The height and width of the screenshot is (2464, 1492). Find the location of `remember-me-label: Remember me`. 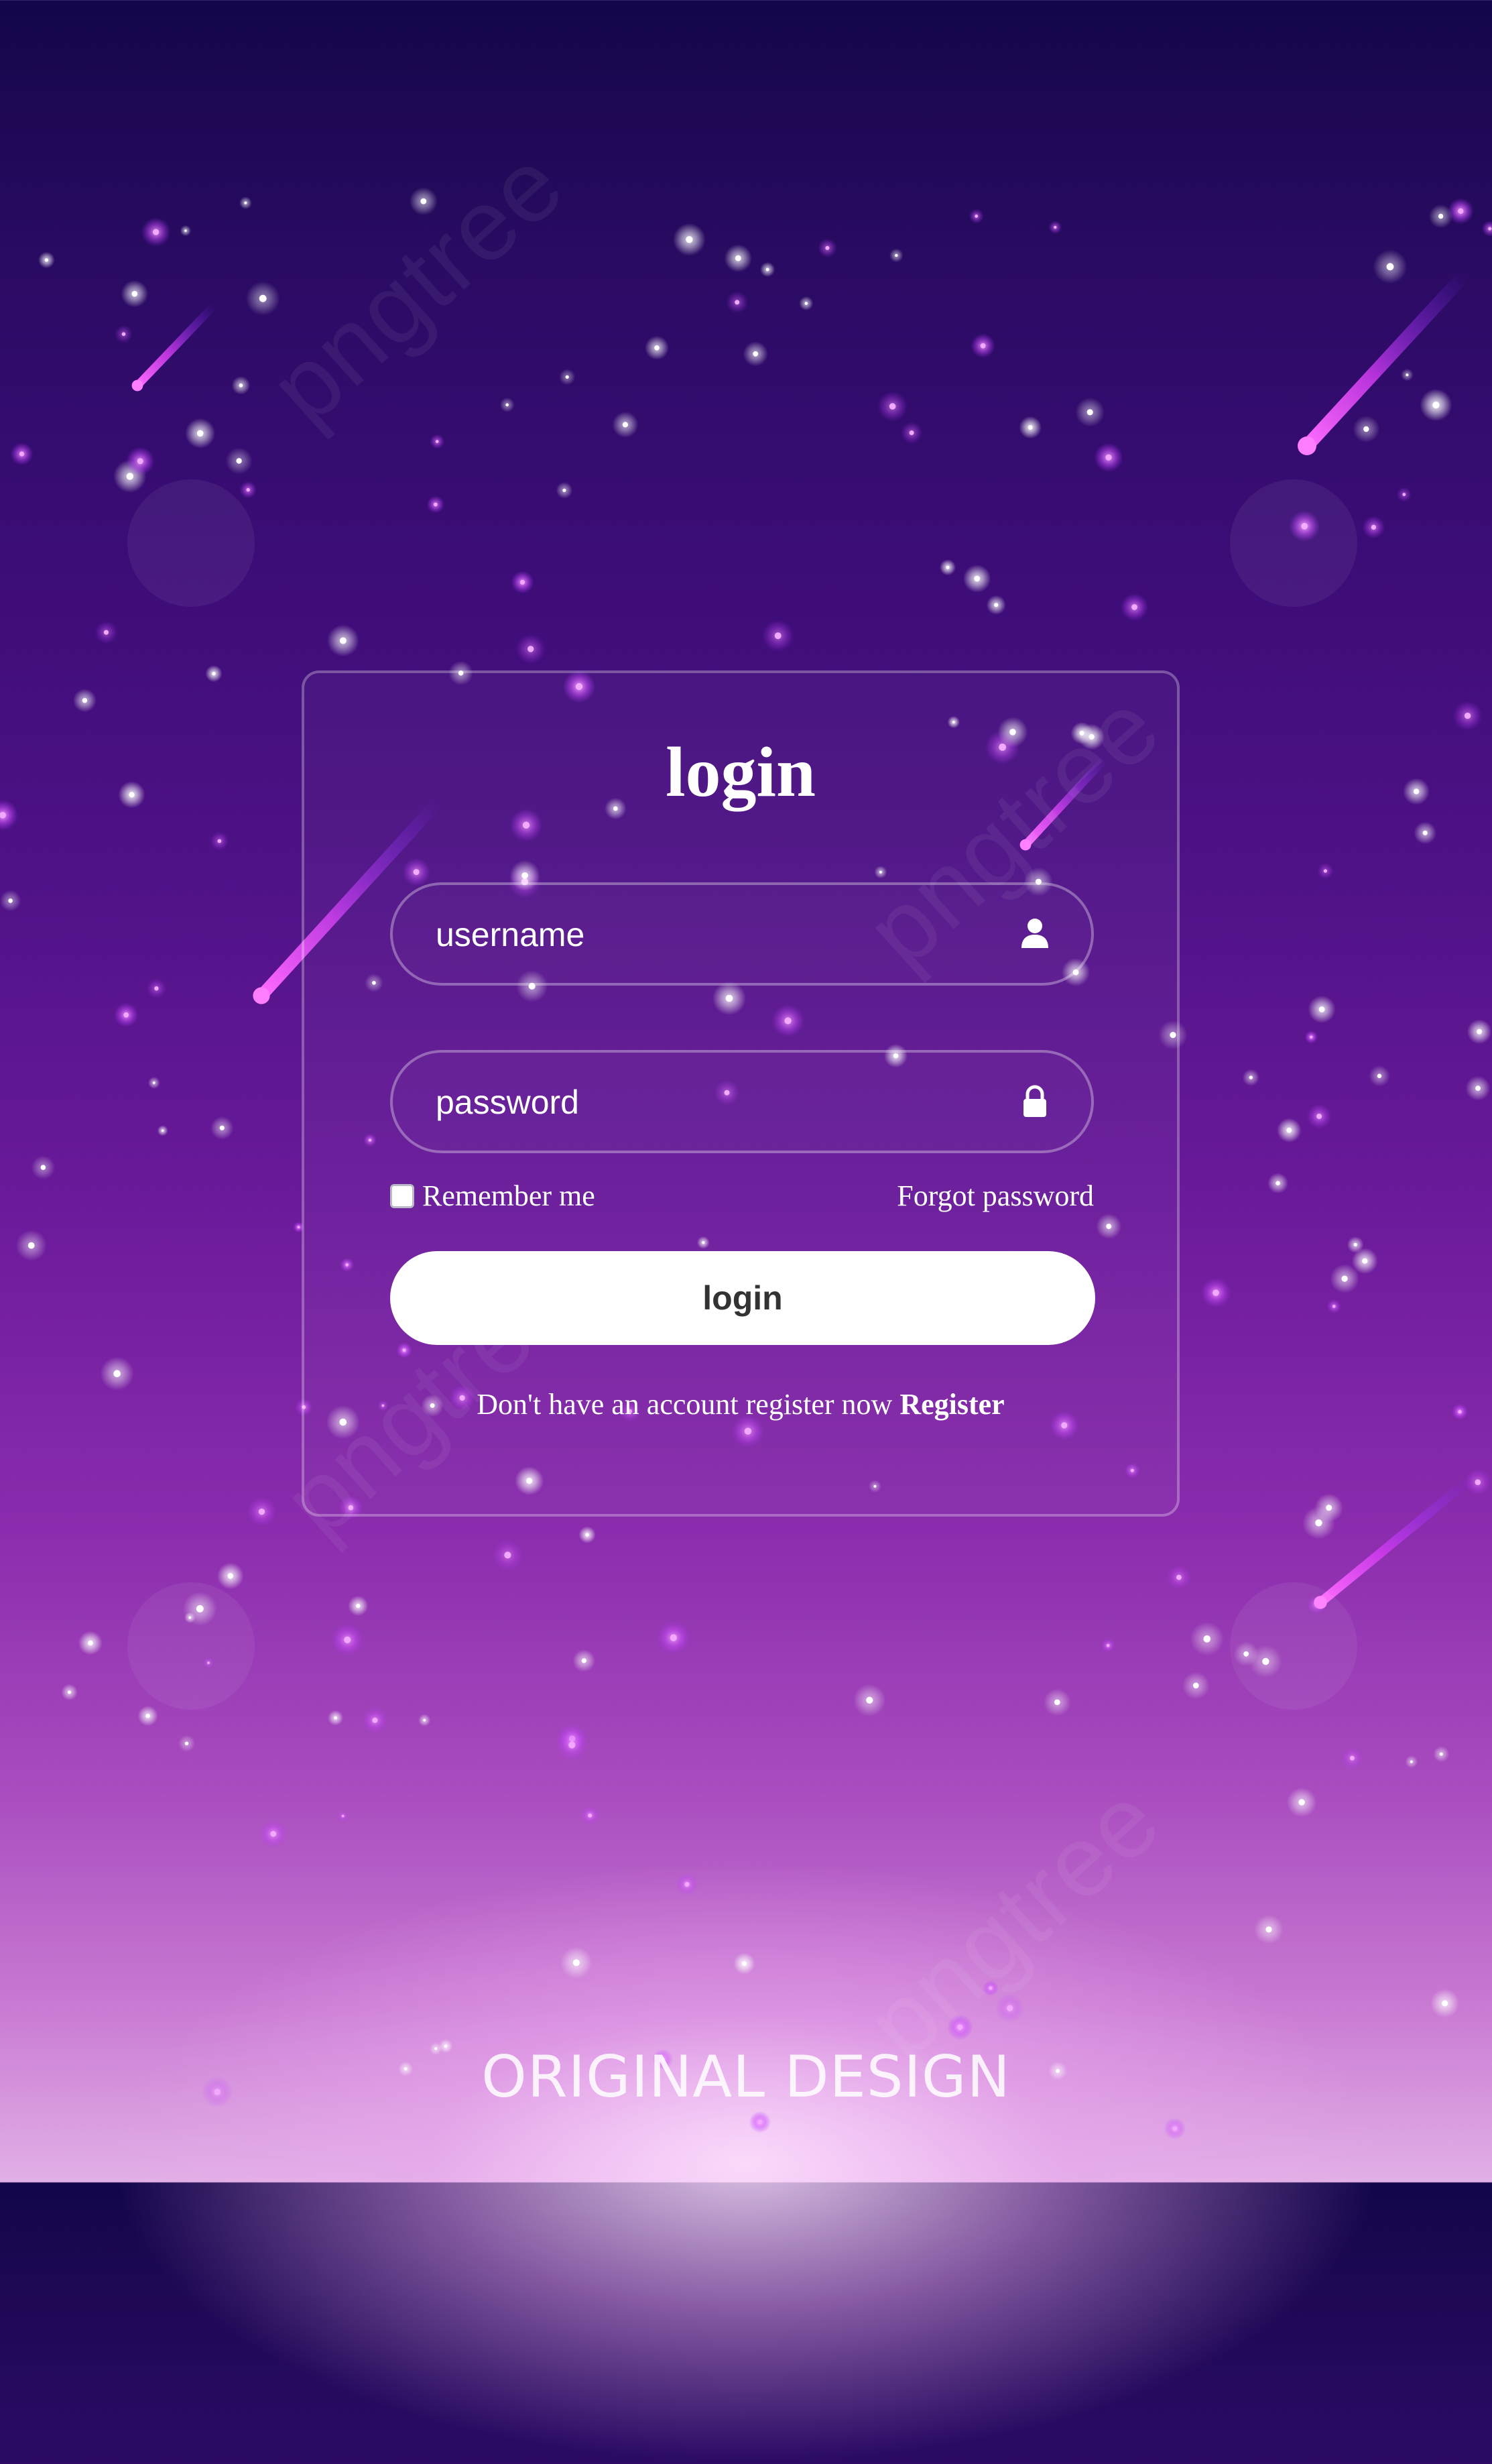

remember-me-label: Remember me is located at coordinates (508, 1196).